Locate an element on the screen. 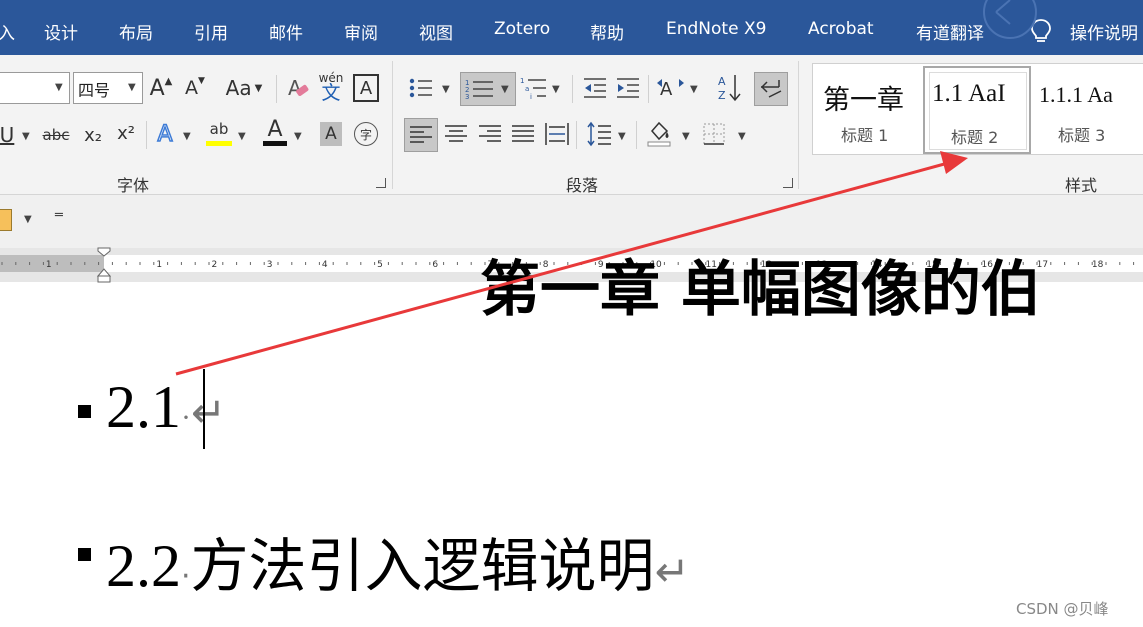 The width and height of the screenshot is (1143, 627). grow-font-button: A ▲ is located at coordinates (161, 88).